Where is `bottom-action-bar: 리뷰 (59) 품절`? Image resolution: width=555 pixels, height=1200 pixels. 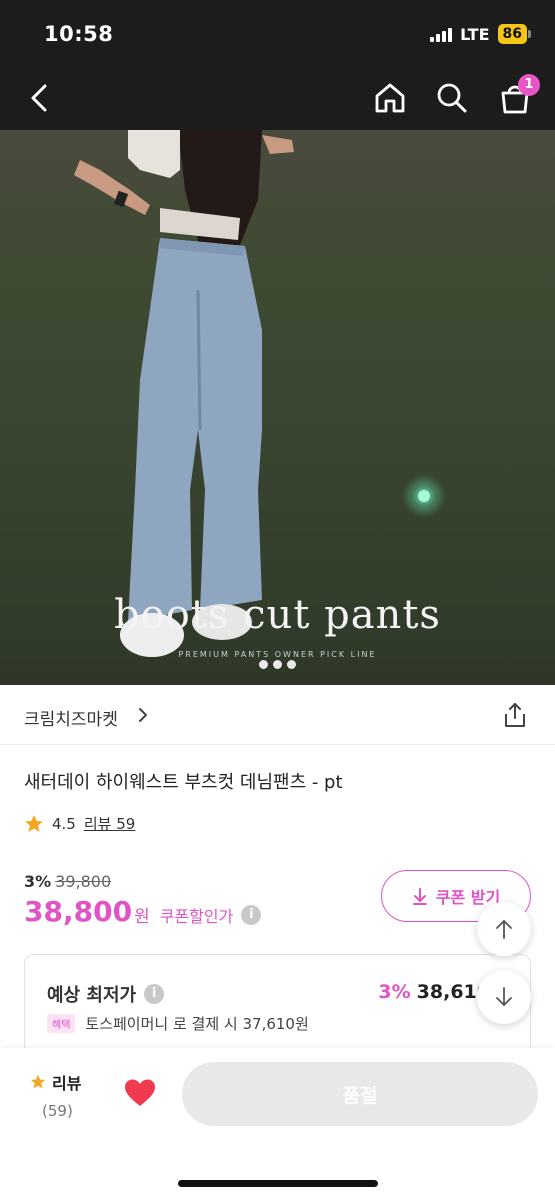
bottom-action-bar: 리뷰 (59) 품절 is located at coordinates (277, 1124).